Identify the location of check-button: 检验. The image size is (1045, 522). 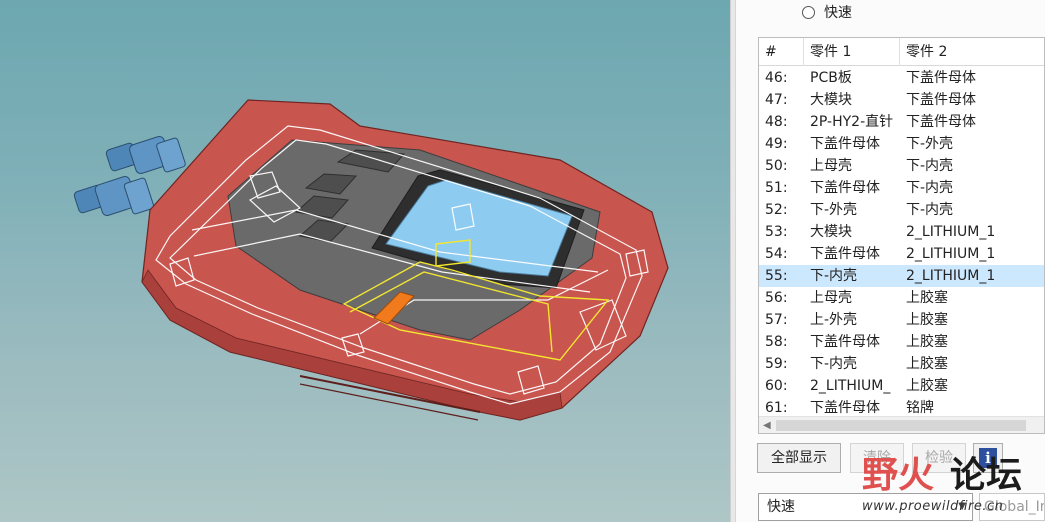
(939, 458).